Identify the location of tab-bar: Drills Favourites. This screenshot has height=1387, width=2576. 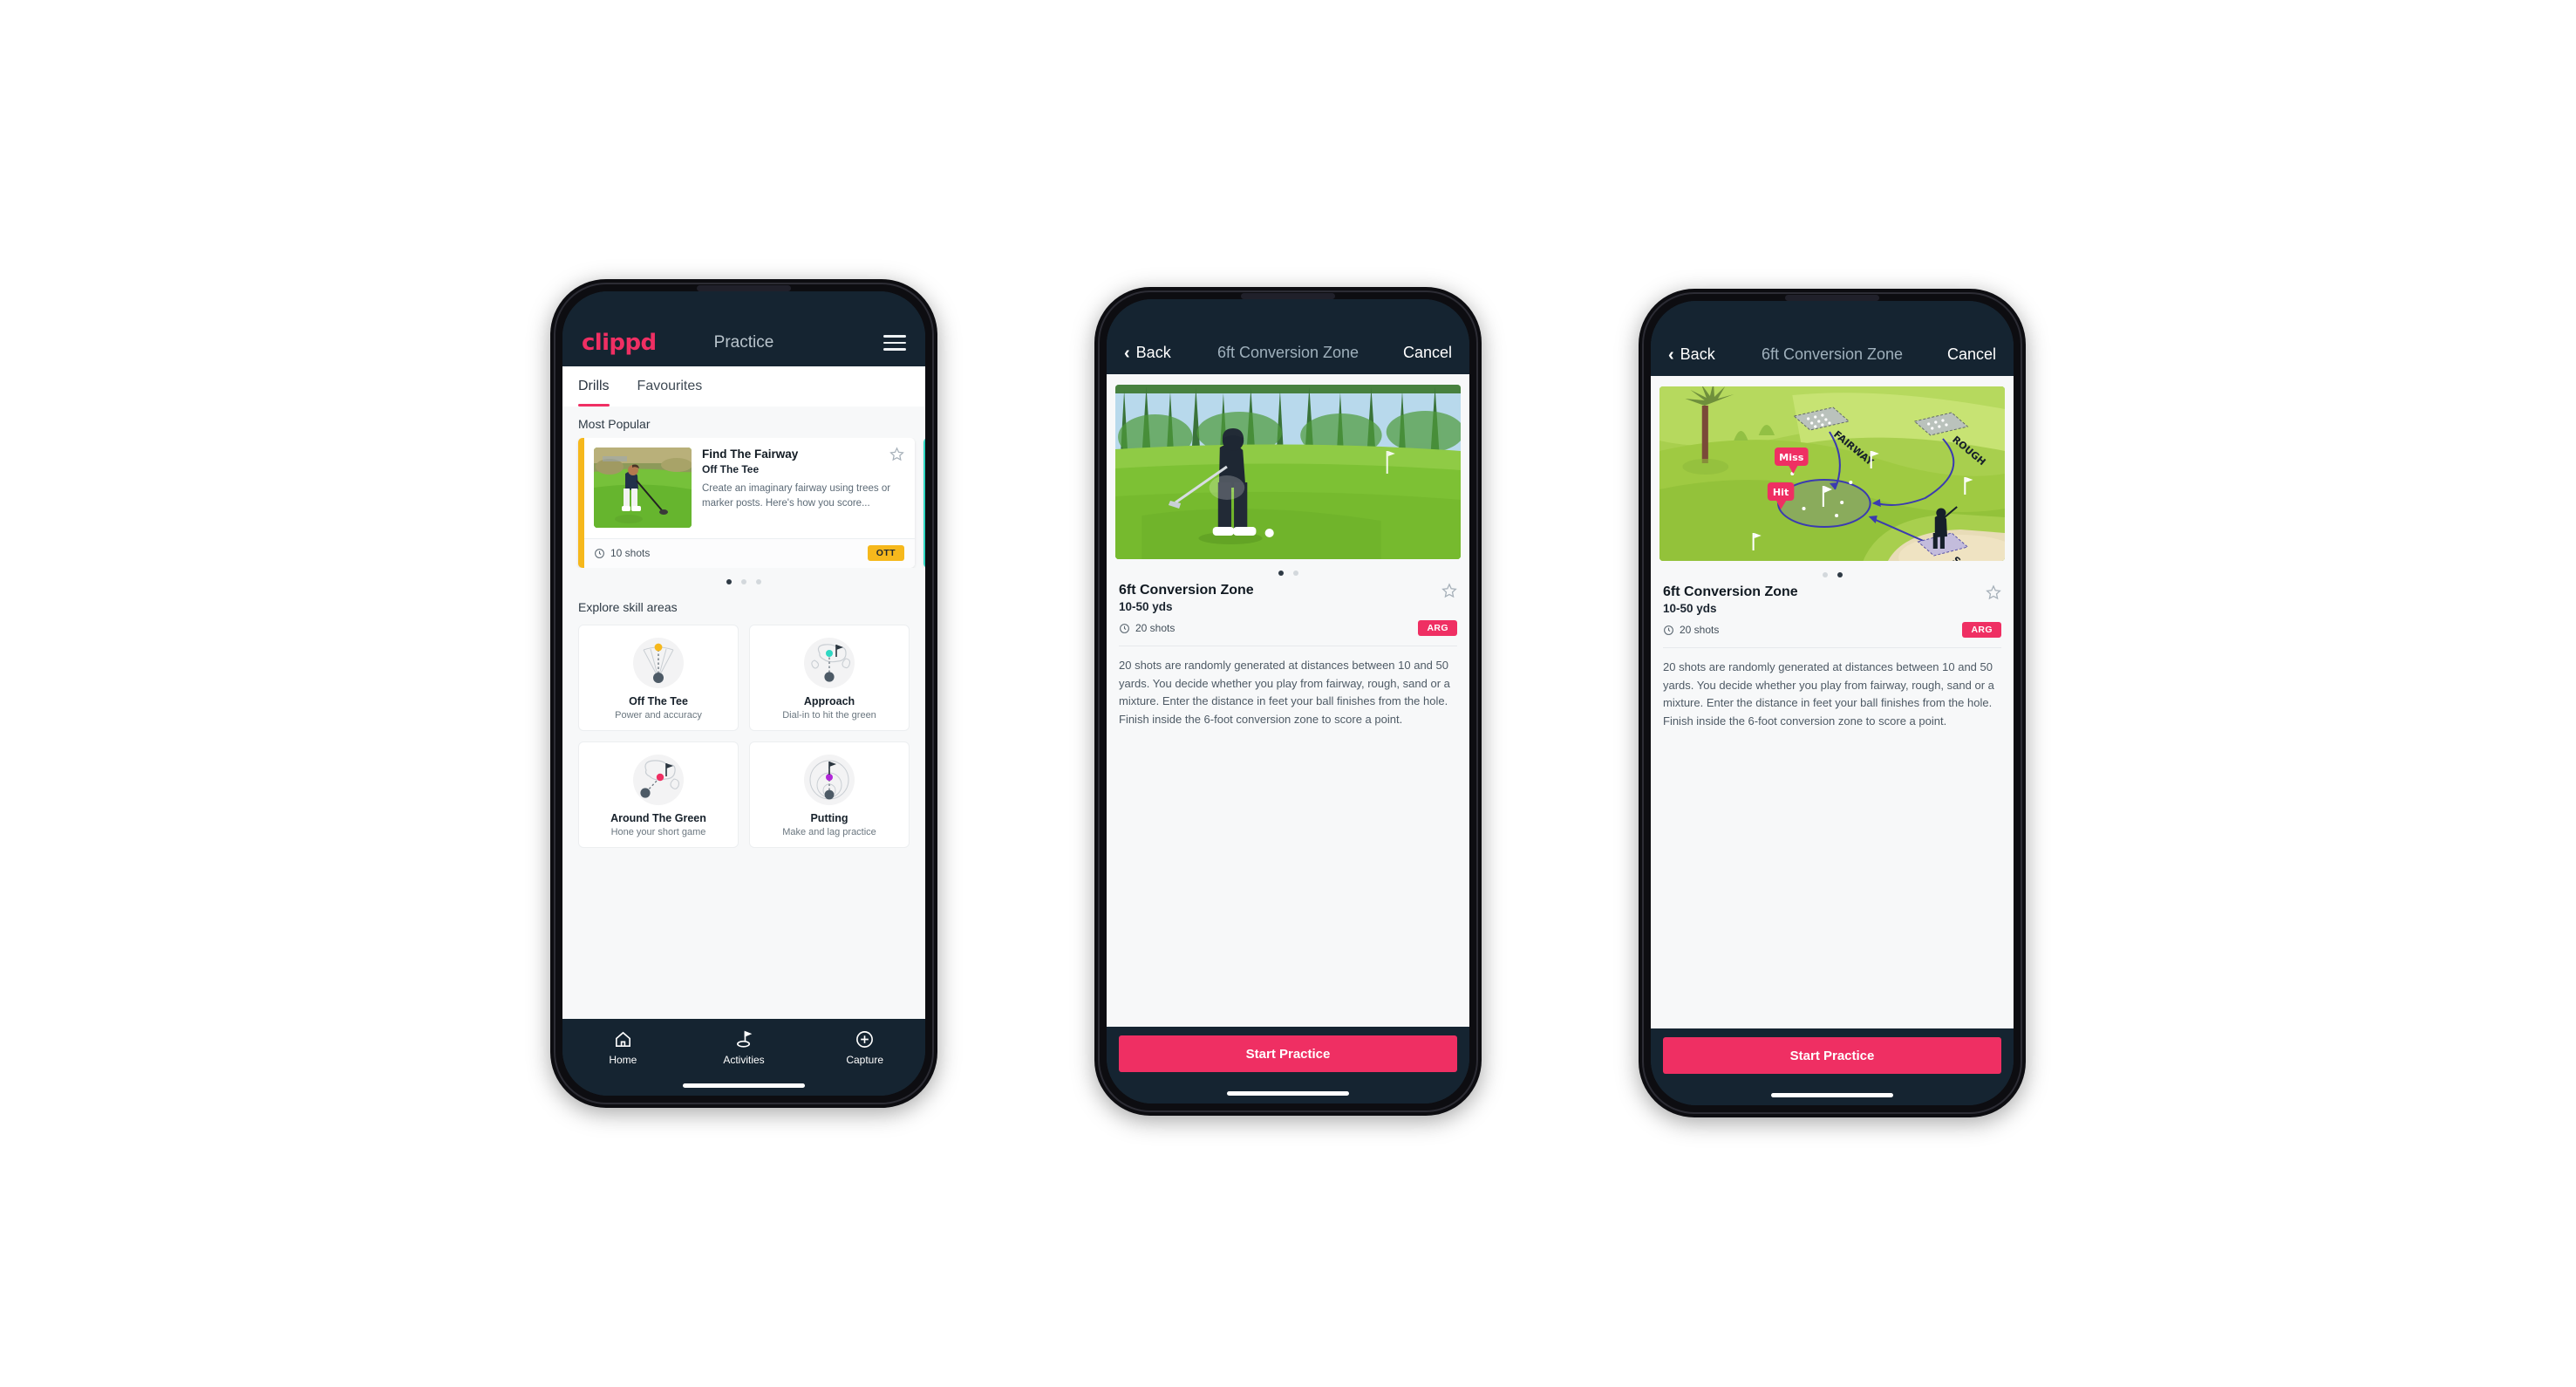
(744, 387).